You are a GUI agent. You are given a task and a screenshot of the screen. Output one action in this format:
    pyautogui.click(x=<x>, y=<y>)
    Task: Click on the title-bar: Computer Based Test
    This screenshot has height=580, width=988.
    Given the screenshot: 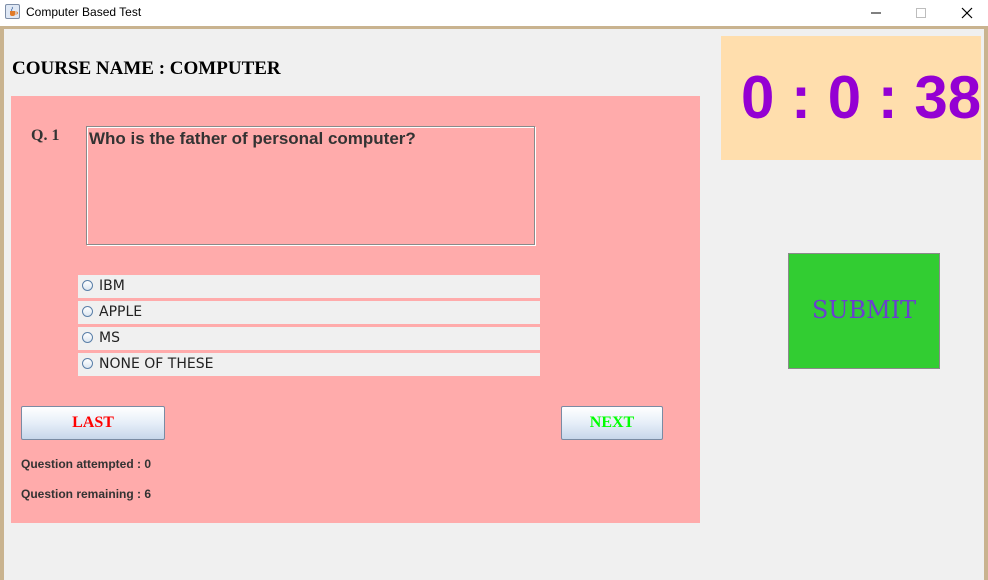 What is the action you would take?
    pyautogui.click(x=494, y=14)
    